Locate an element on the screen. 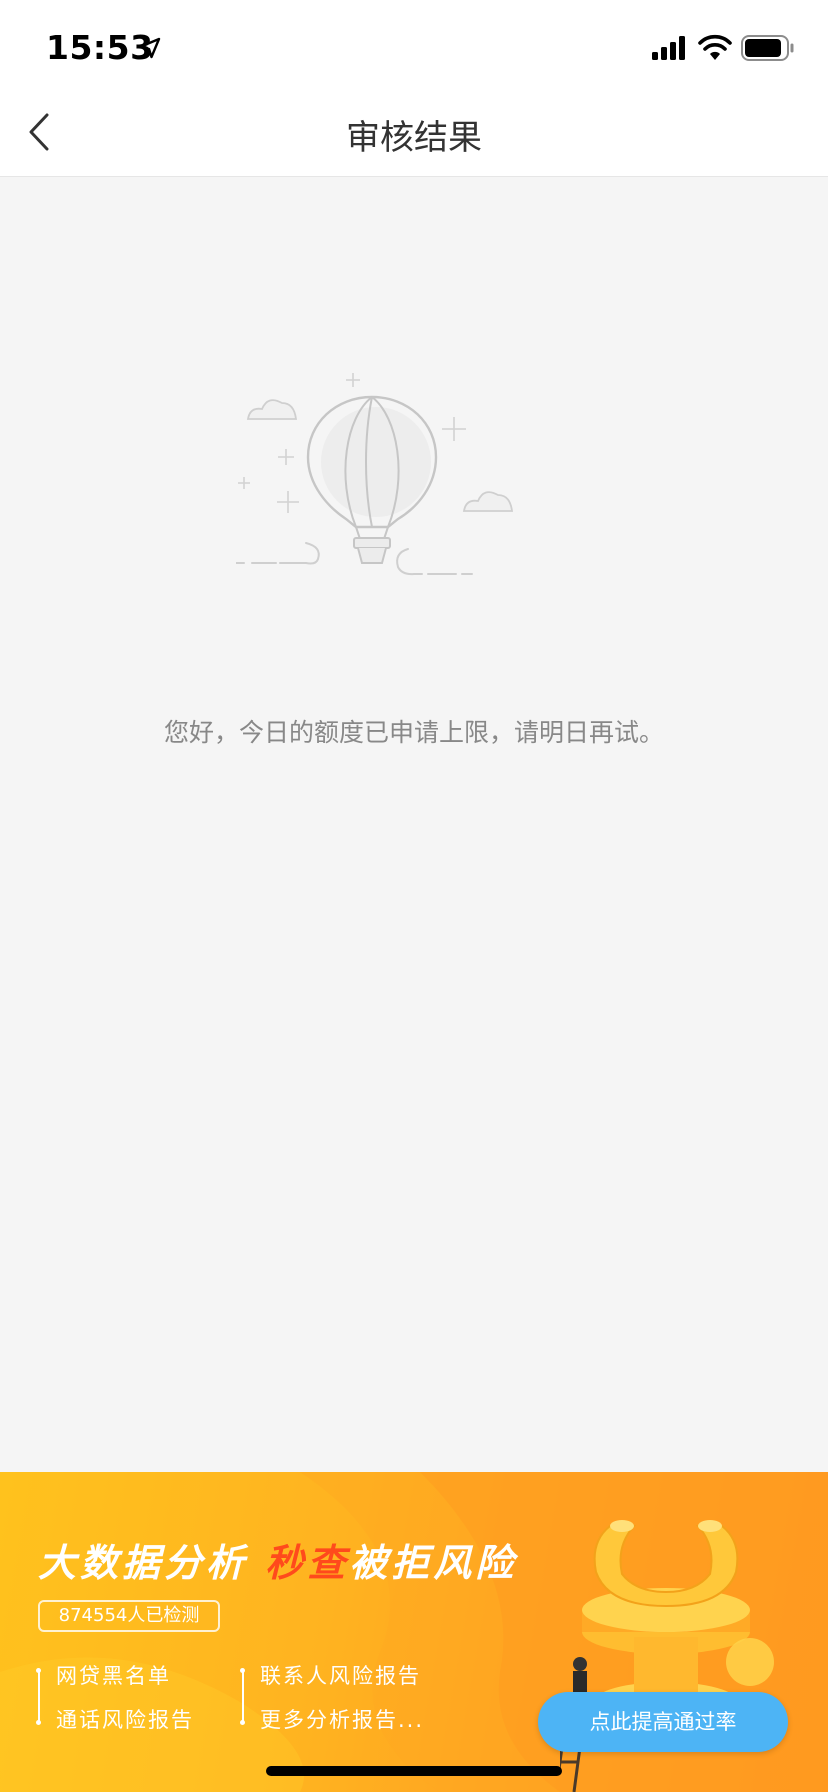 The width and height of the screenshot is (828, 1792). cellular-signal-icon is located at coordinates (668, 48).